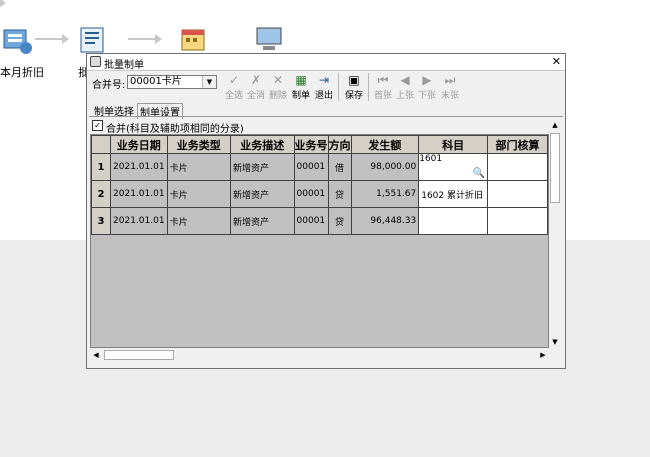 This screenshot has width=650, height=457. Describe the element at coordinates (556, 61) in the screenshot. I see `close-icon: ✕` at that location.